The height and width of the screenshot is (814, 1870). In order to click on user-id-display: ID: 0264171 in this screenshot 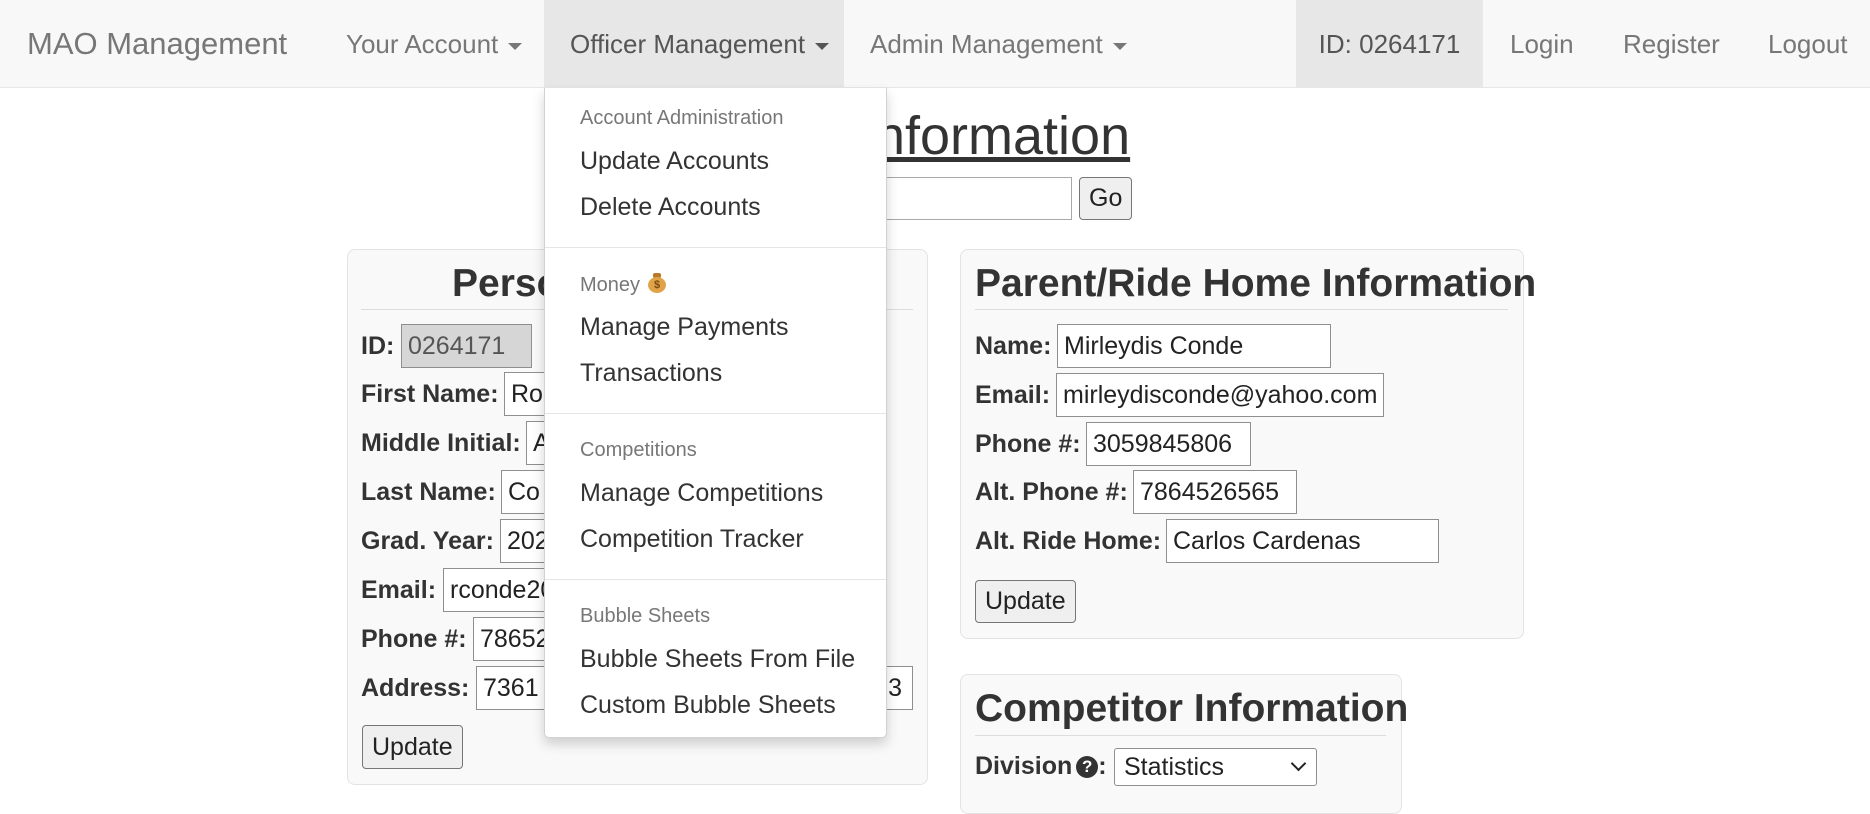, I will do `click(1389, 44)`.